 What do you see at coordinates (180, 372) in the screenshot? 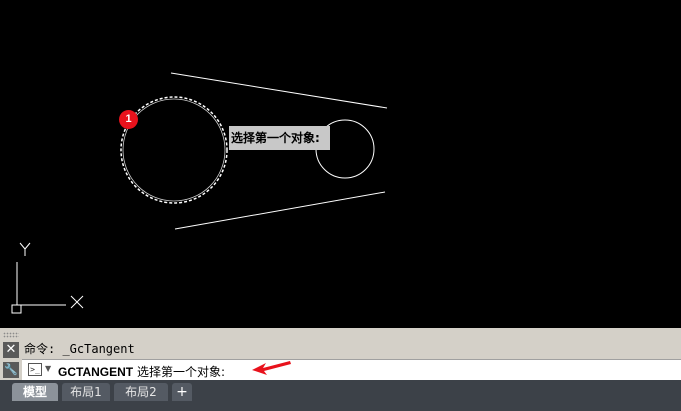
I see `command-prompt-text: 选择第一个对象:` at bounding box center [180, 372].